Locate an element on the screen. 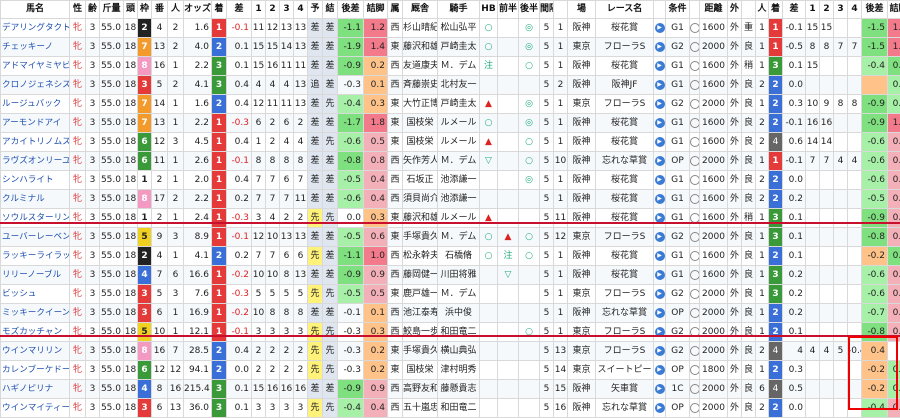  column-header: 厩舎 is located at coordinates (420, 10).